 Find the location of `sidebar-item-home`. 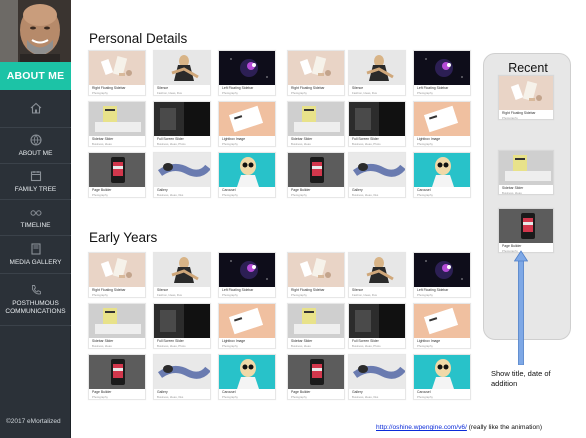

sidebar-item-home is located at coordinates (35, 110).